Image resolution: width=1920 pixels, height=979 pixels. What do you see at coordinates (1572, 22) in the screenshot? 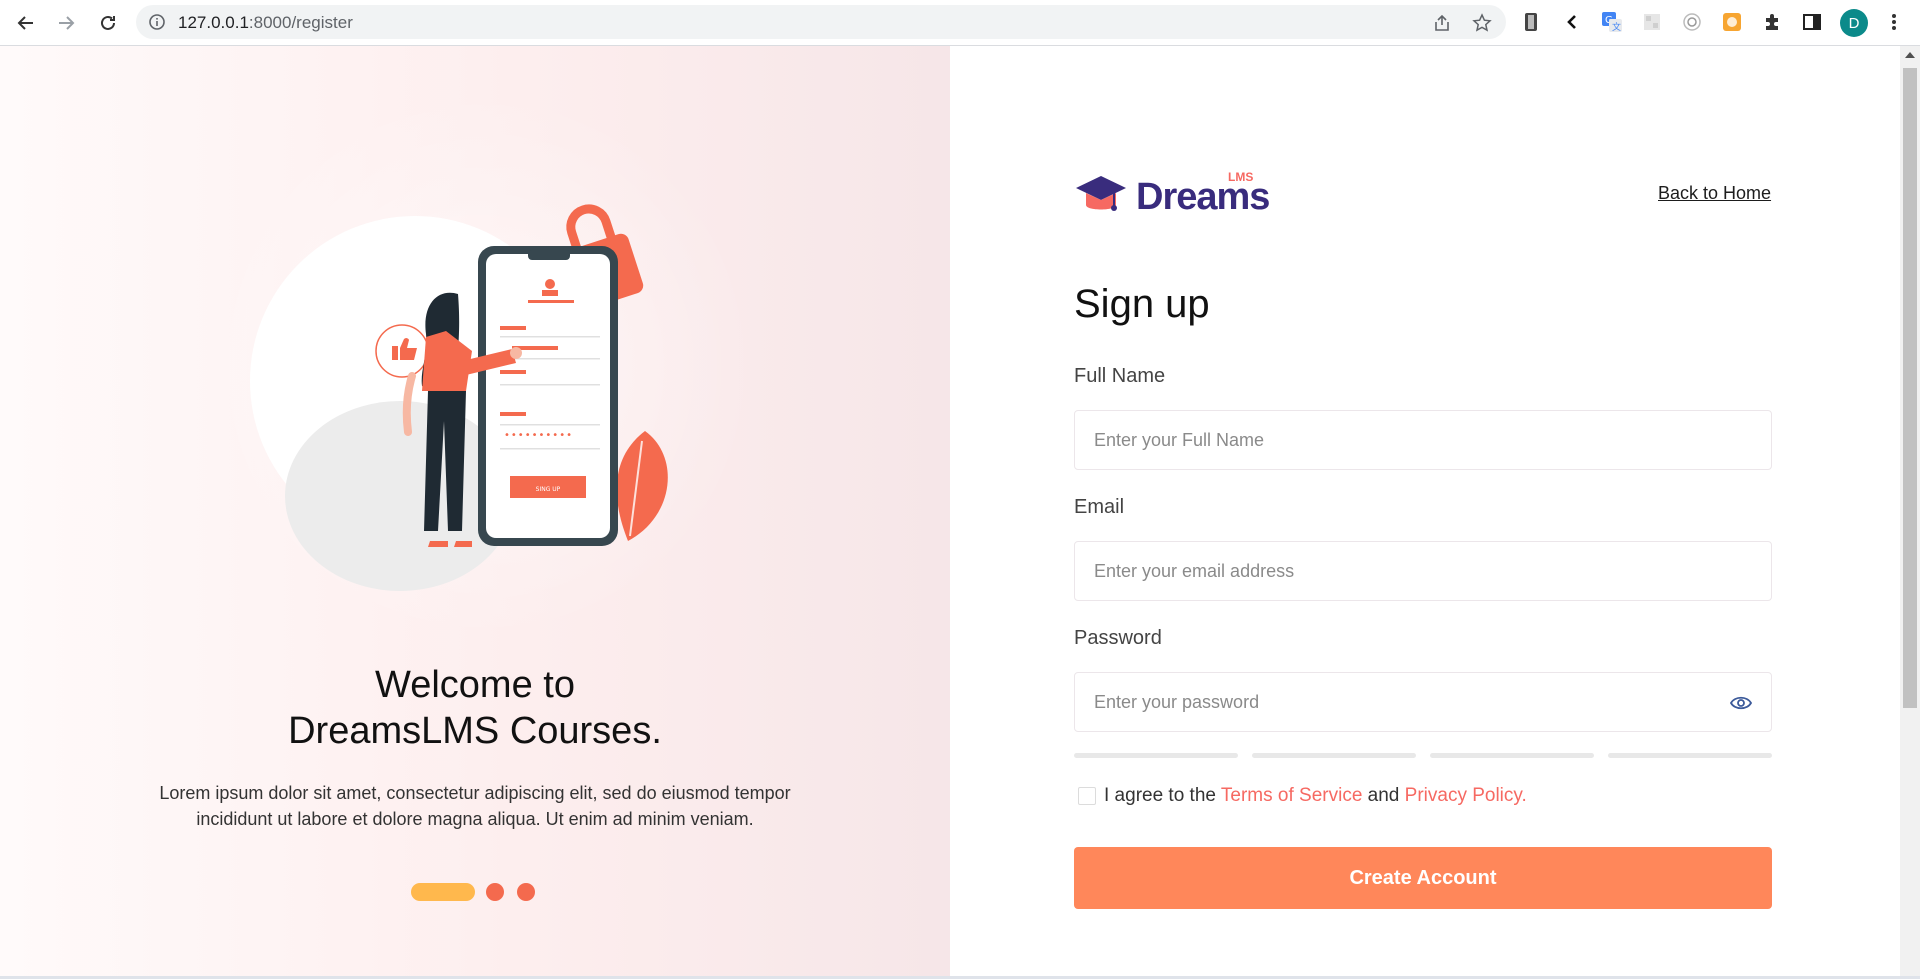
I see `extension-chevron-icon` at bounding box center [1572, 22].